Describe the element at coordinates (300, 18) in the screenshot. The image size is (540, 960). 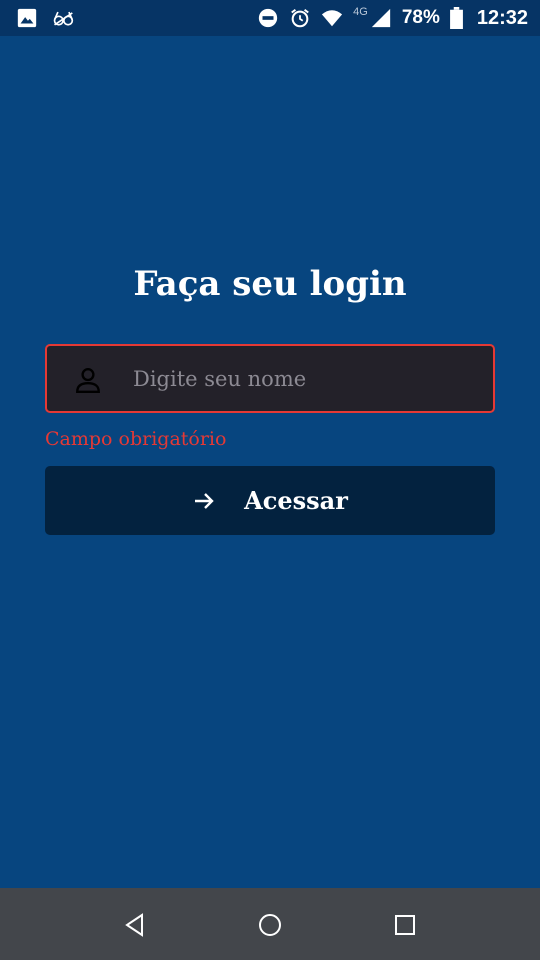
I see `alarm-icon` at that location.